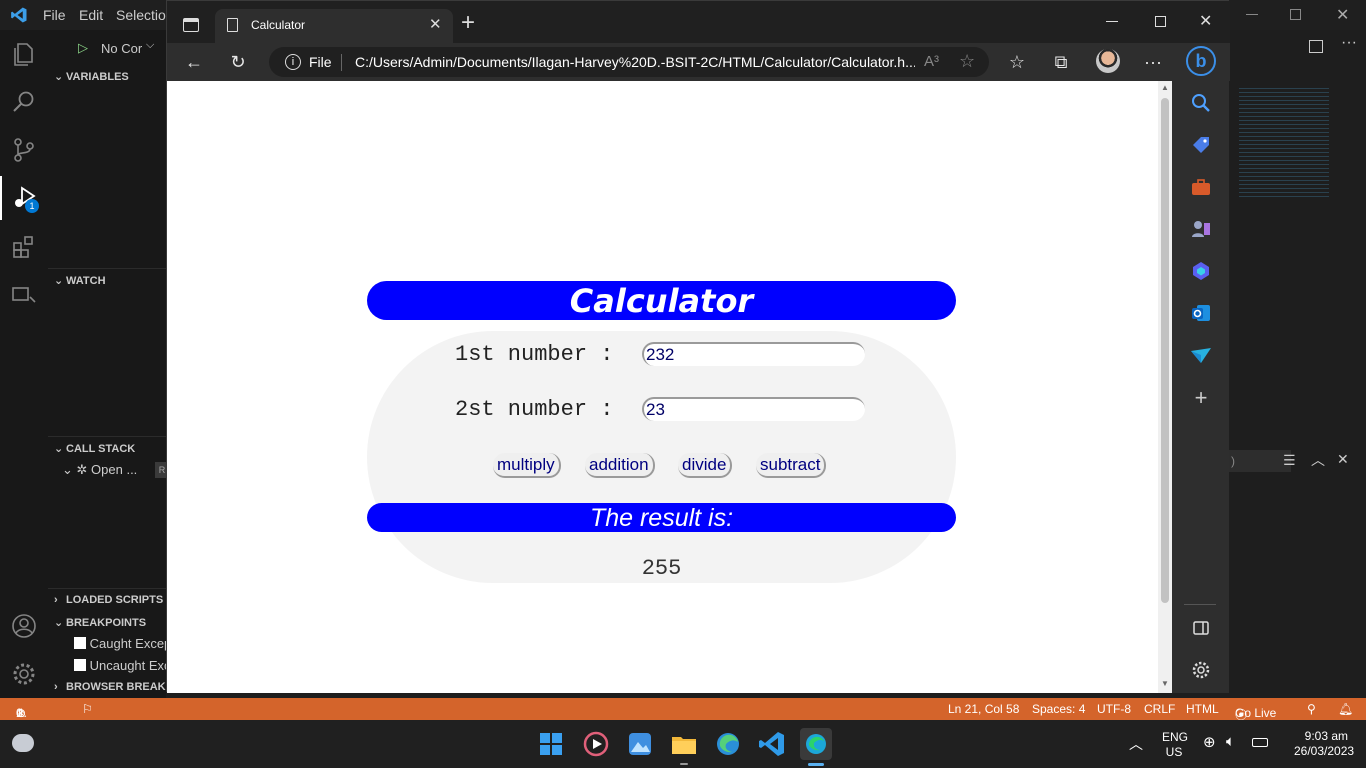  What do you see at coordinates (1153, 62) in the screenshot?
I see `settings-more-icon: ···` at bounding box center [1153, 62].